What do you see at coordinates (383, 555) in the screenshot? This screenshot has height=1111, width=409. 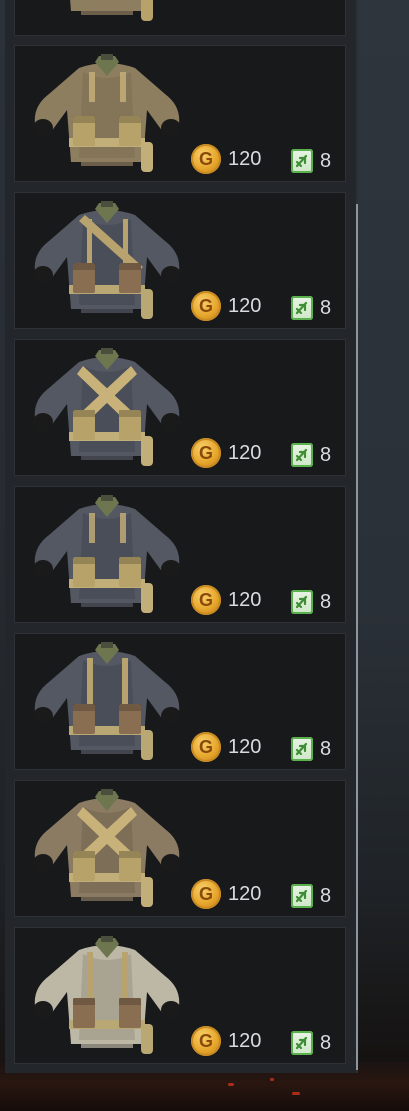 I see `background-right` at bounding box center [383, 555].